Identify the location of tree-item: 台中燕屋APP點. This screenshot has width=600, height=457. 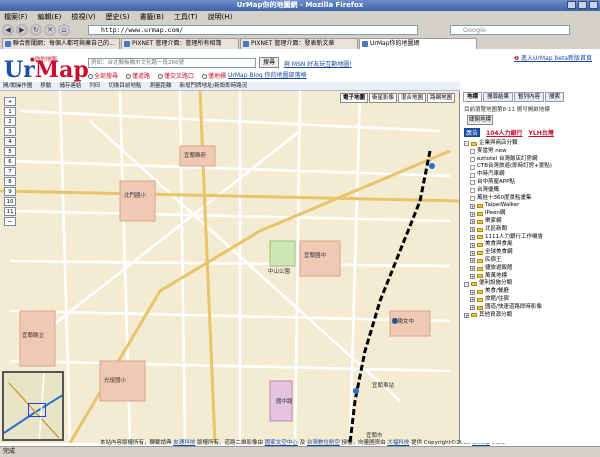
(532, 183).